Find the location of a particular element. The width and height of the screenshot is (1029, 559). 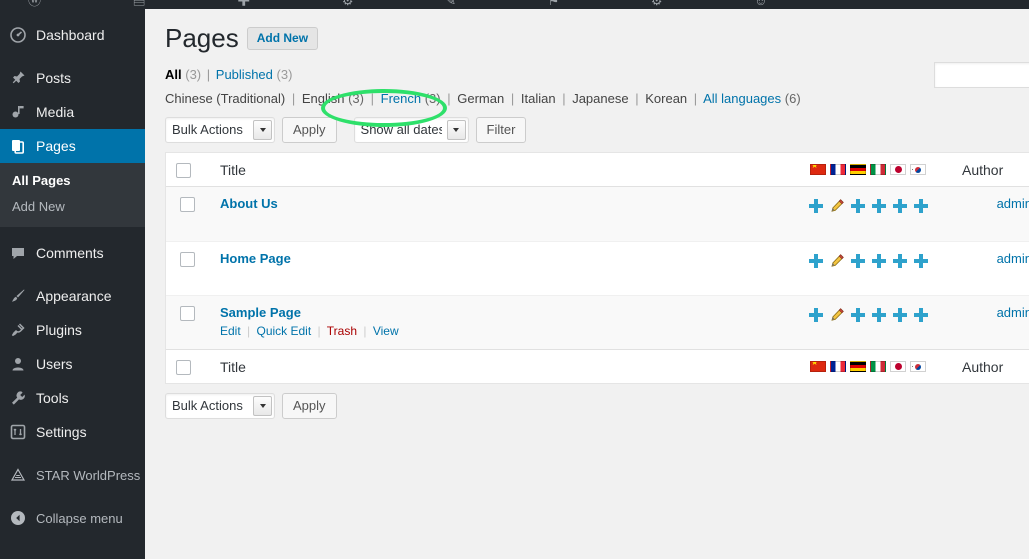

row-action-edit: Edit is located at coordinates (230, 331).